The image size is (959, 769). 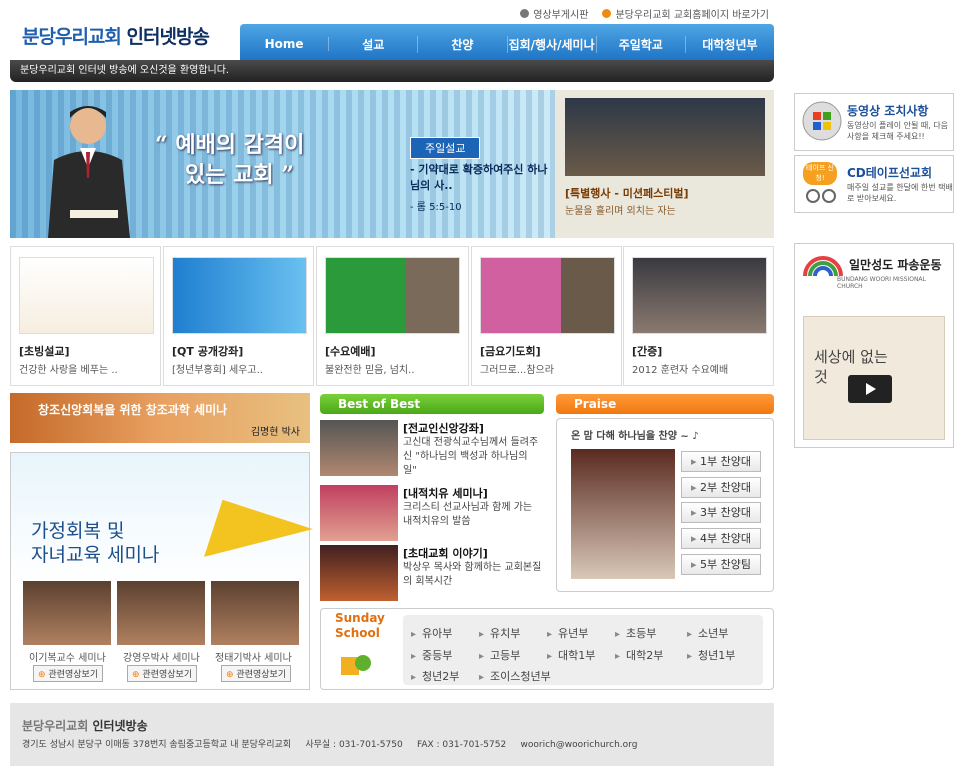 I want to click on sunday-sermon-badge: 주일설교, so click(x=445, y=148).